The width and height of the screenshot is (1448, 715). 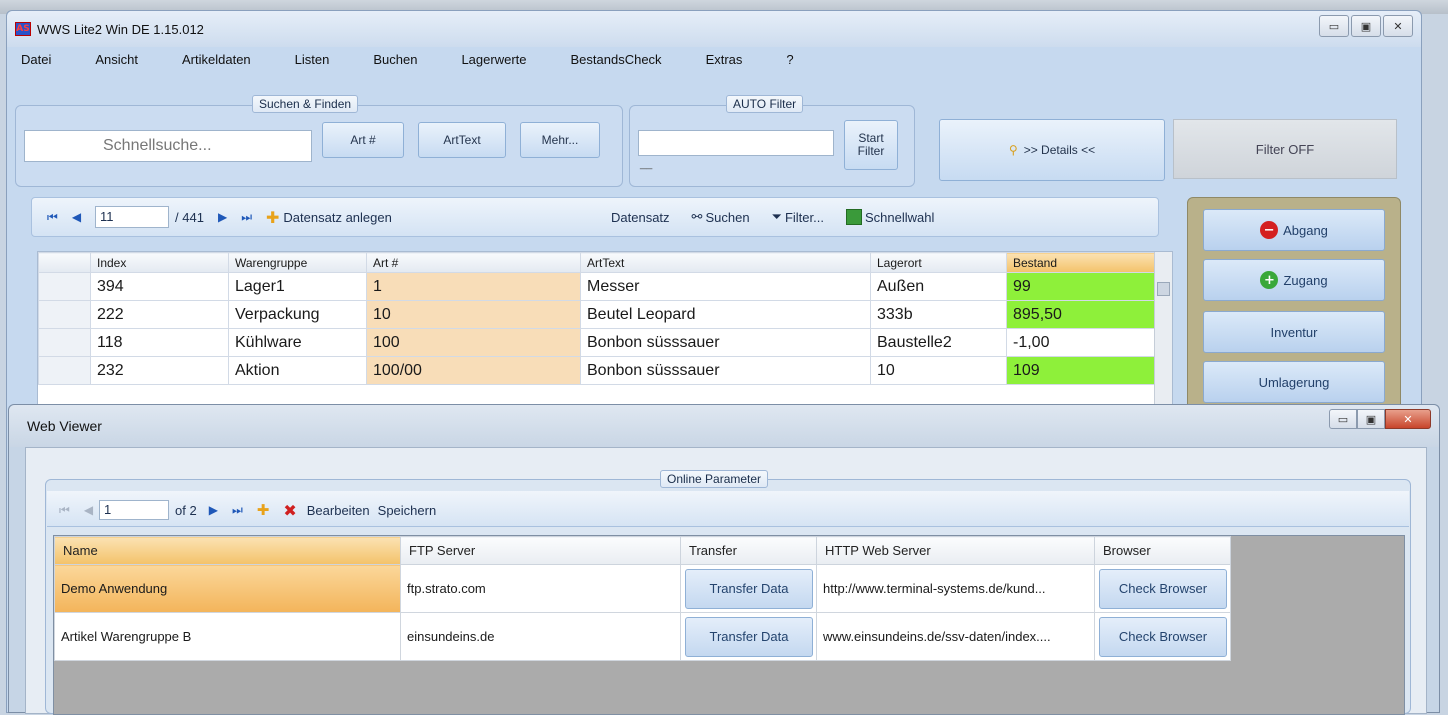 What do you see at coordinates (246, 217) in the screenshot?
I see `last-record-icon: ⏭` at bounding box center [246, 217].